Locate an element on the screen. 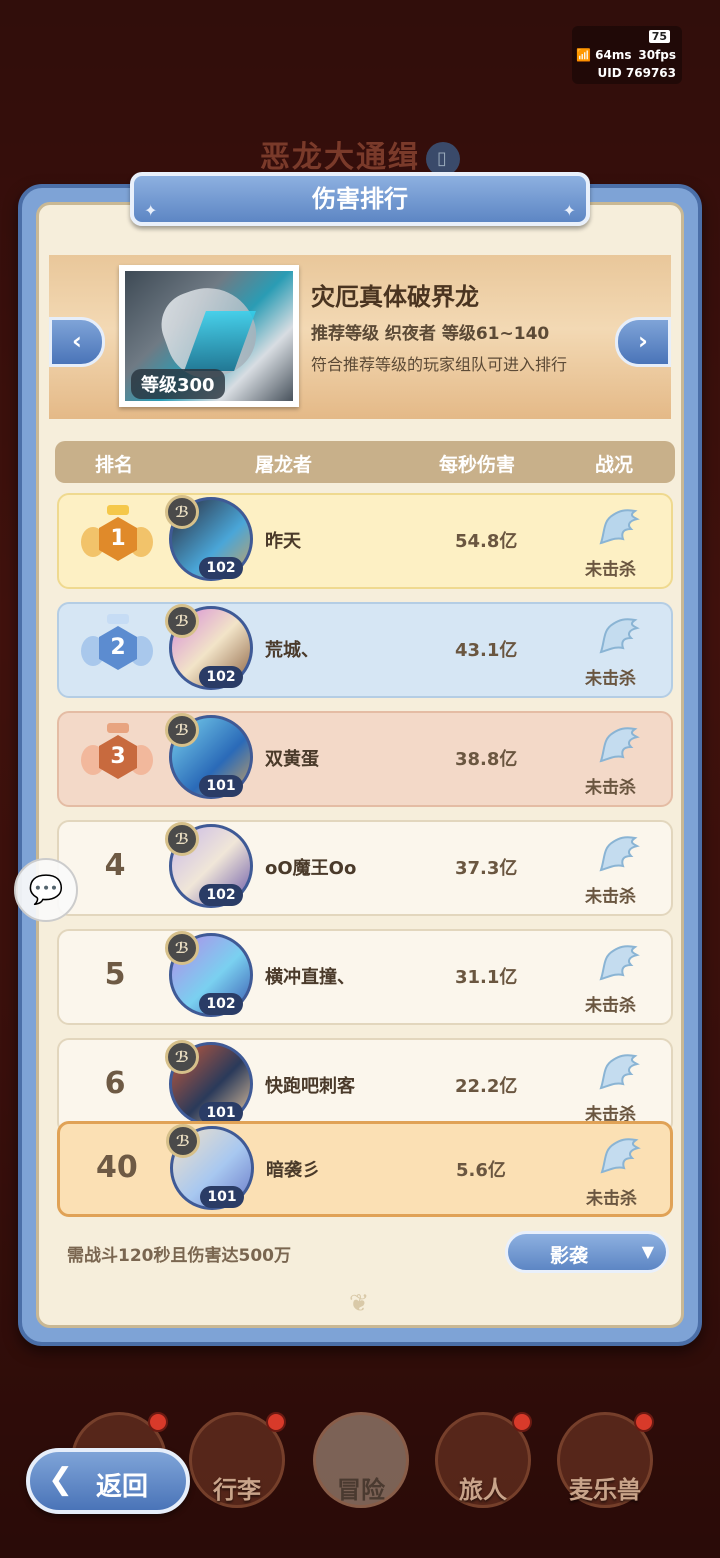 This screenshot has width=720, height=1558. player-dps: 5.6亿 is located at coordinates (481, 1170).